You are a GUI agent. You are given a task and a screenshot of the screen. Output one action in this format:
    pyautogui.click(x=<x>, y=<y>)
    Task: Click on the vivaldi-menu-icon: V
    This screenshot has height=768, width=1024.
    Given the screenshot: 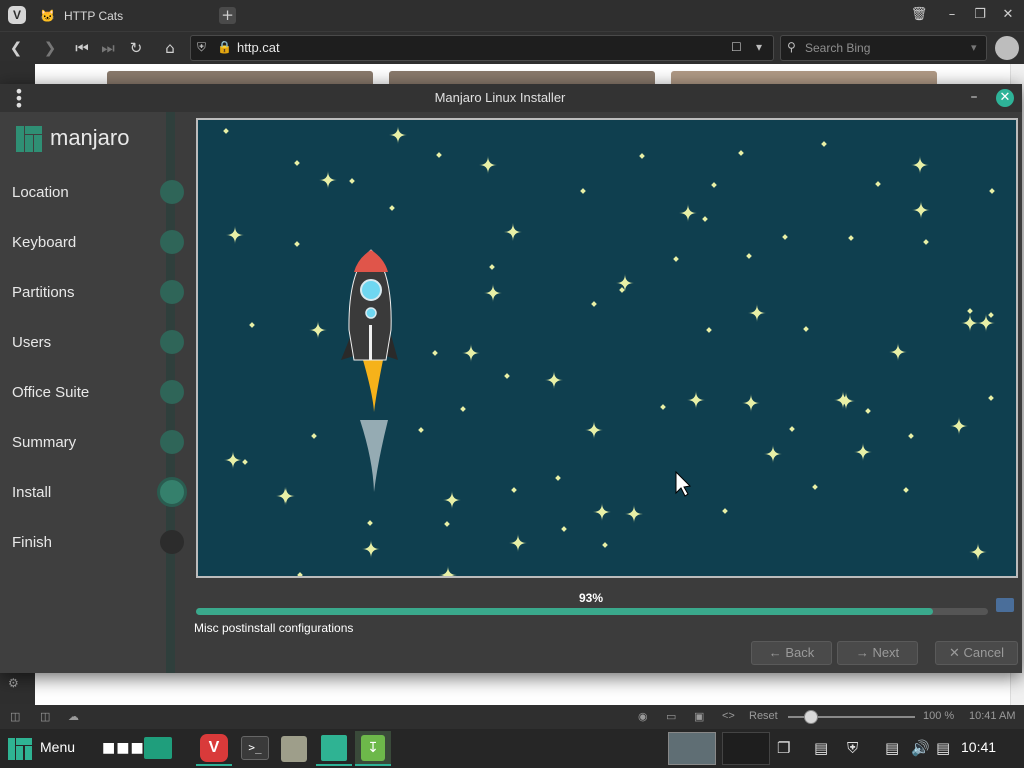 What is the action you would take?
    pyautogui.click(x=17, y=15)
    